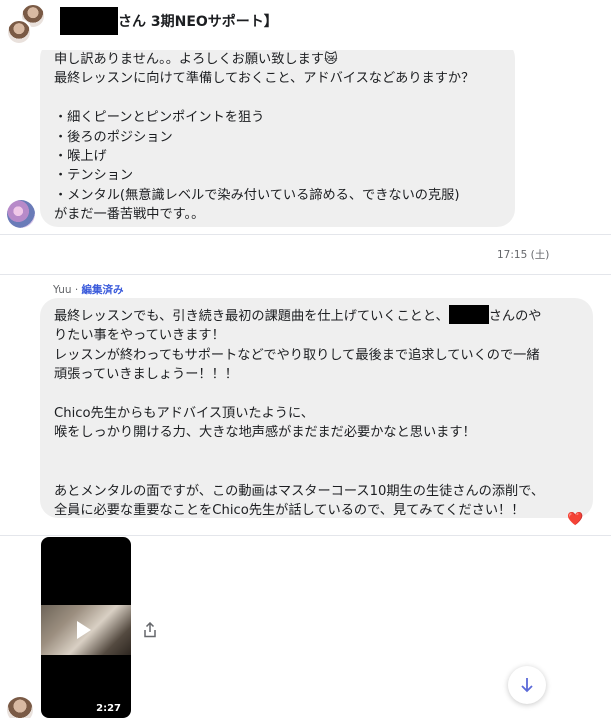 The image size is (611, 718). I want to click on chat-title-text: さん 3期NEOサポート】, so click(198, 22).